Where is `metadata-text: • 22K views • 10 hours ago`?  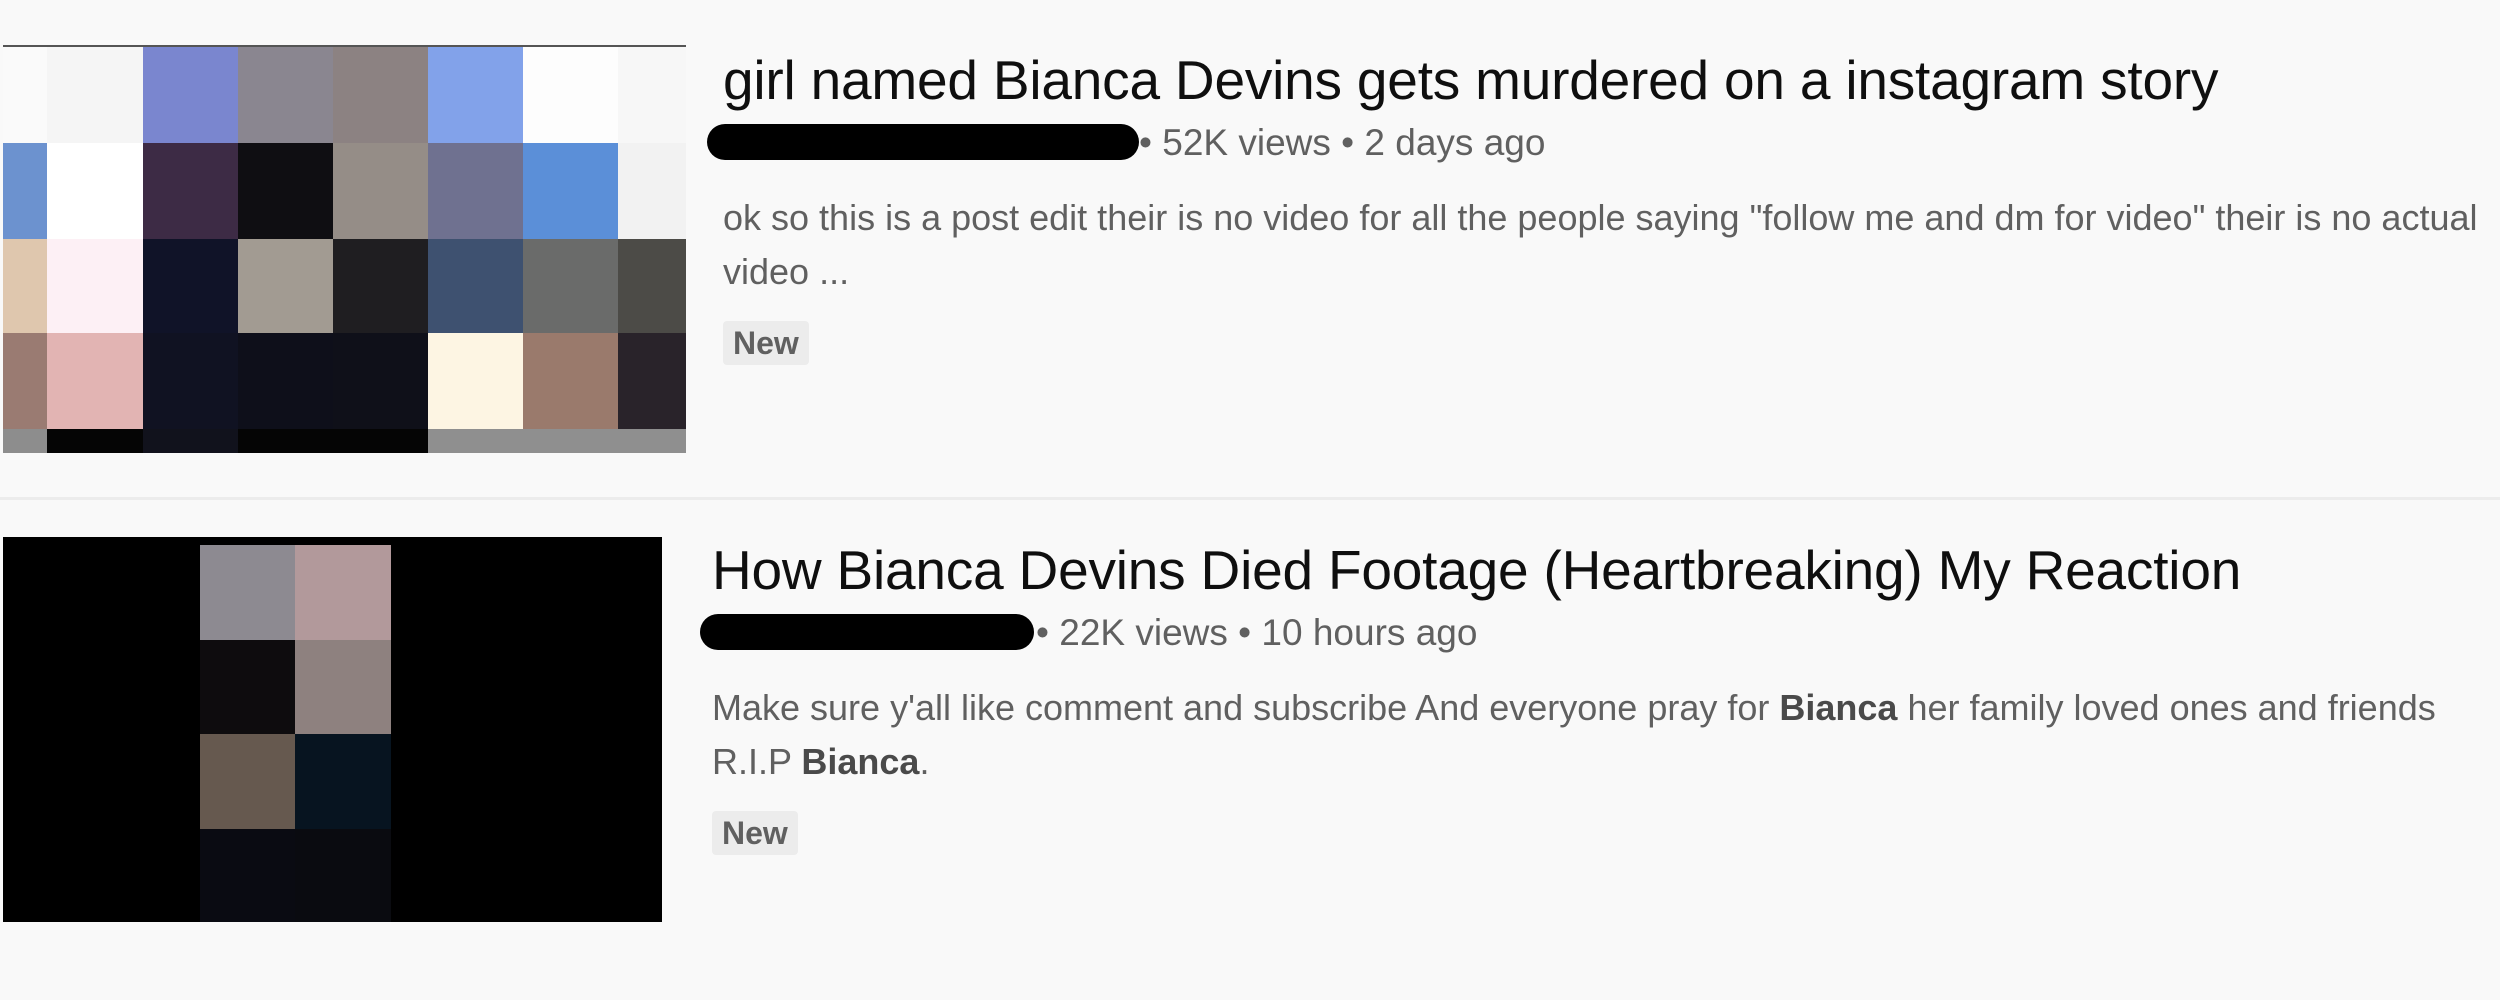
metadata-text: • 22K views • 10 hours ago is located at coordinates (1256, 633).